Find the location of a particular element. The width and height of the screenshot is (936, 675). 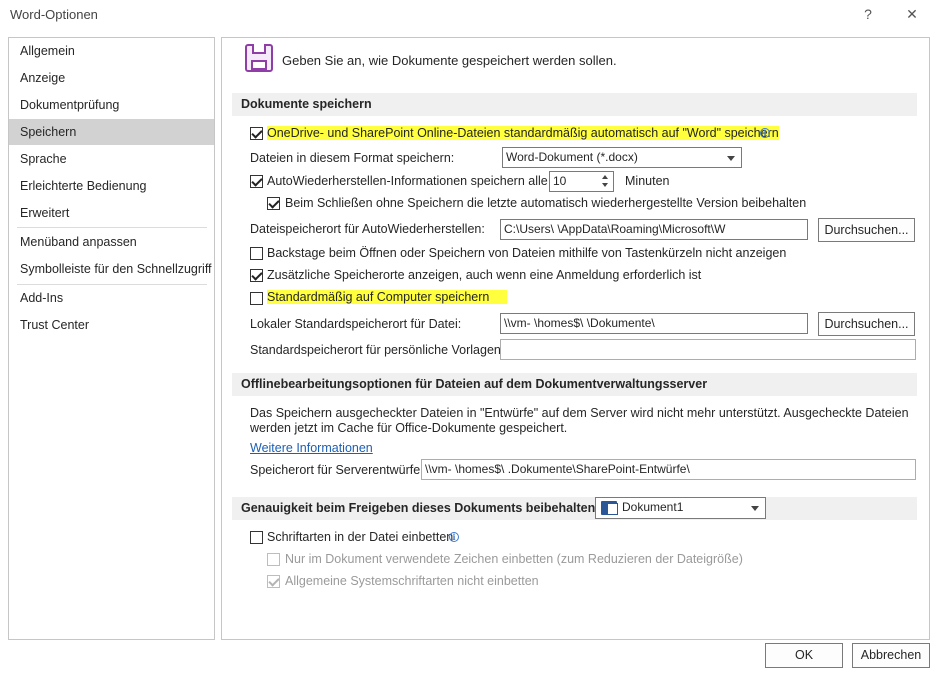

sidebar-item-add-ins: Add-Ins is located at coordinates (111, 298).